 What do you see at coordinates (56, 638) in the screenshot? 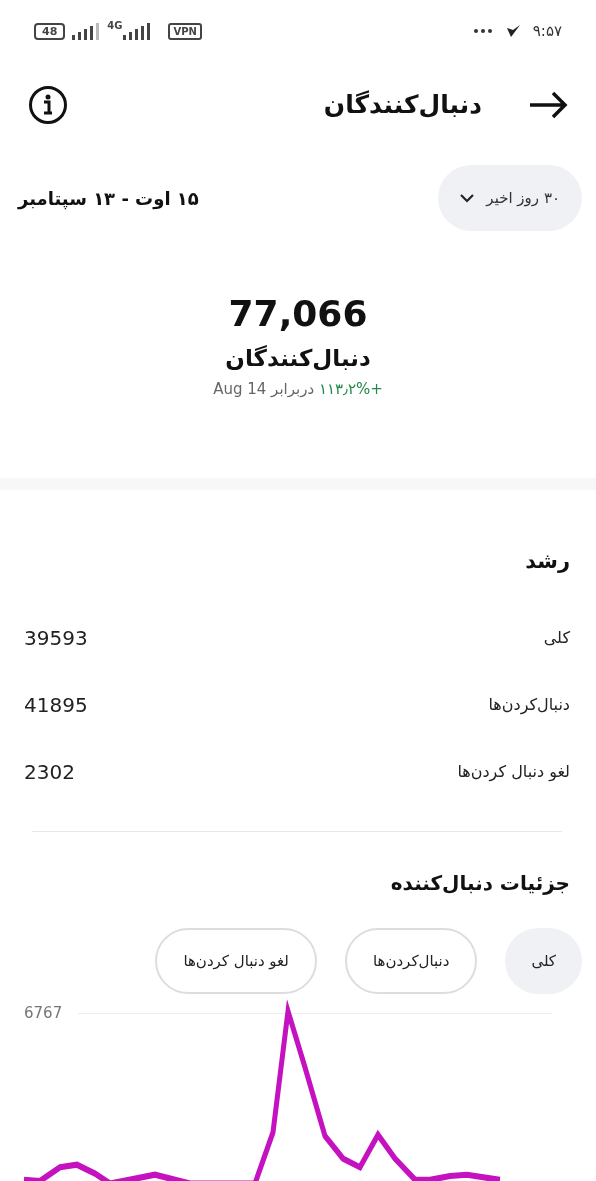
I see `metric-value: 39593` at bounding box center [56, 638].